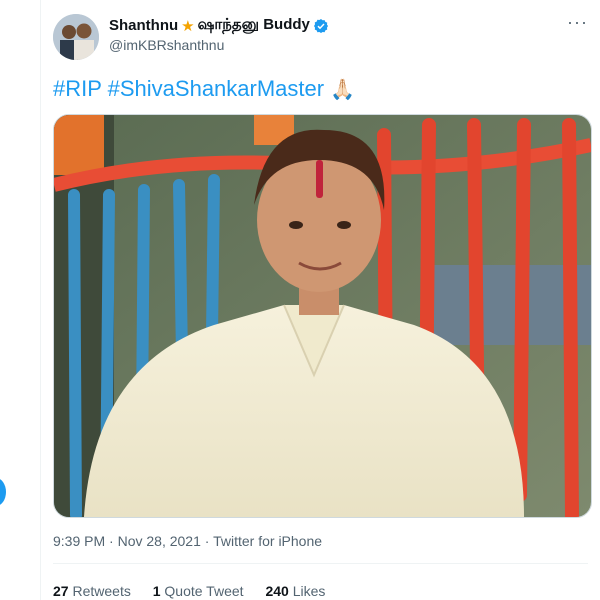 The image size is (600, 600). What do you see at coordinates (76, 37) in the screenshot?
I see `avatar` at bounding box center [76, 37].